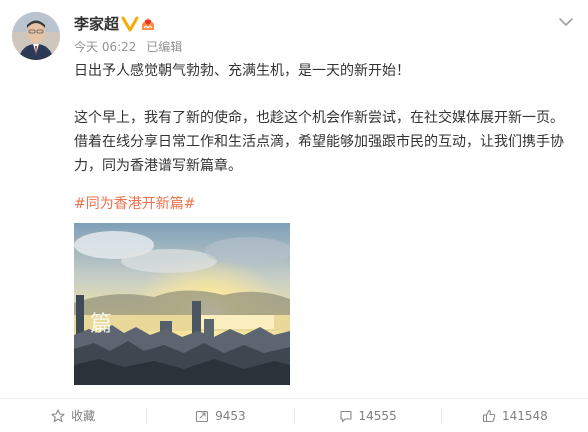  I want to click on post-text-line-2: 这个早上，我有了新的使命，也趁这个机会作新尝试，在社交媒体展开新一页。, so click(319, 118).